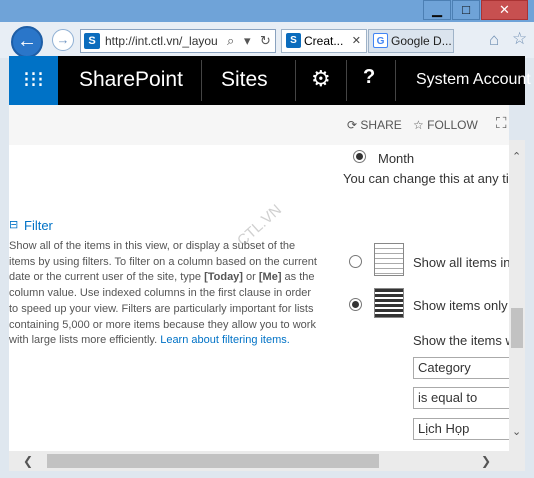 This screenshot has height=478, width=534. I want to click on help-icon: ?, so click(369, 77).